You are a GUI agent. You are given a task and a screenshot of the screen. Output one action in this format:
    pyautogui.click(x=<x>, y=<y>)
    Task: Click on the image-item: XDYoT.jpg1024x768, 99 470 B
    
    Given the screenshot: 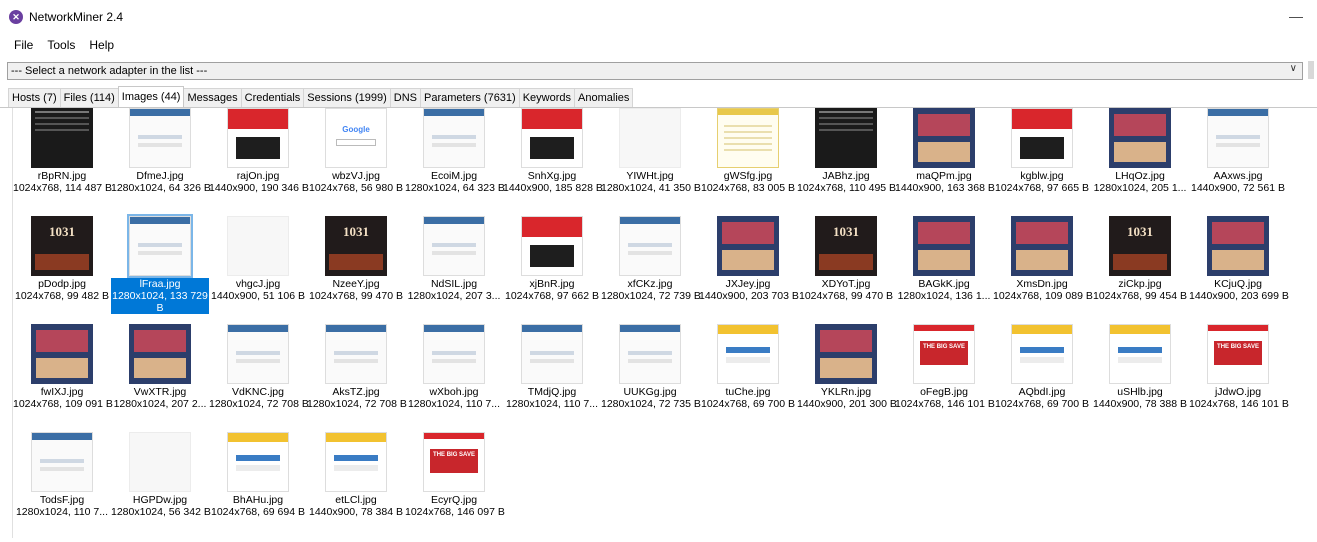 What is the action you would take?
    pyautogui.click(x=846, y=259)
    